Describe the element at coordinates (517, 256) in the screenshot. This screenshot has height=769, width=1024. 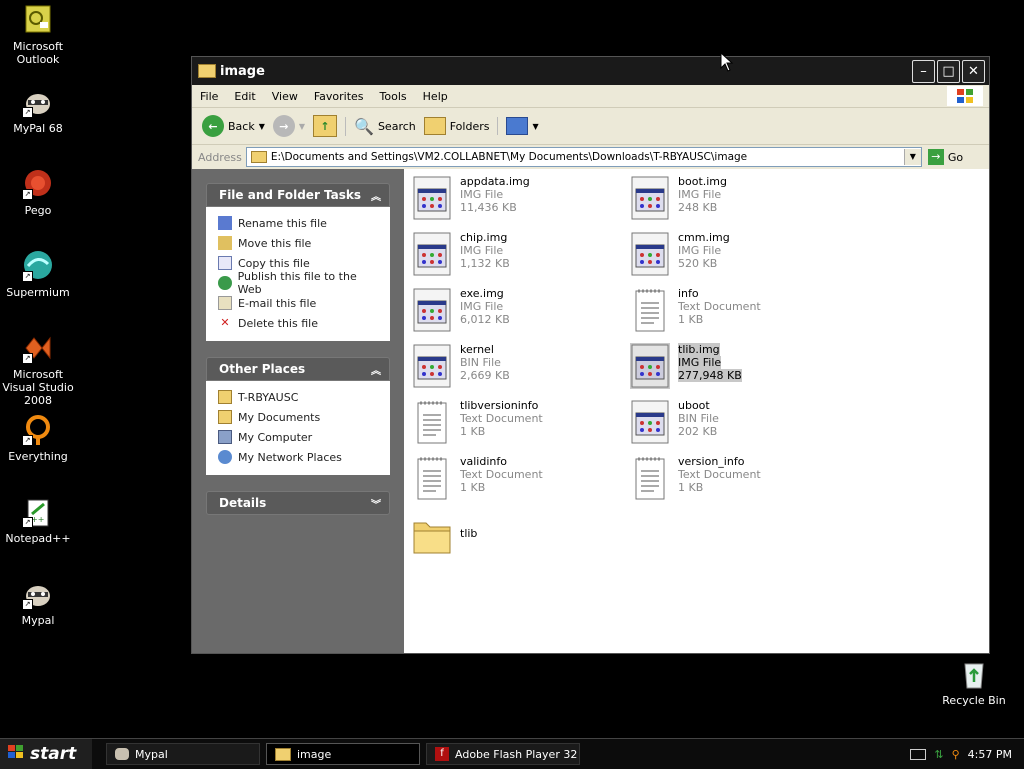
I see `file-item: chip.img IMG File 1,132 KB` at that location.